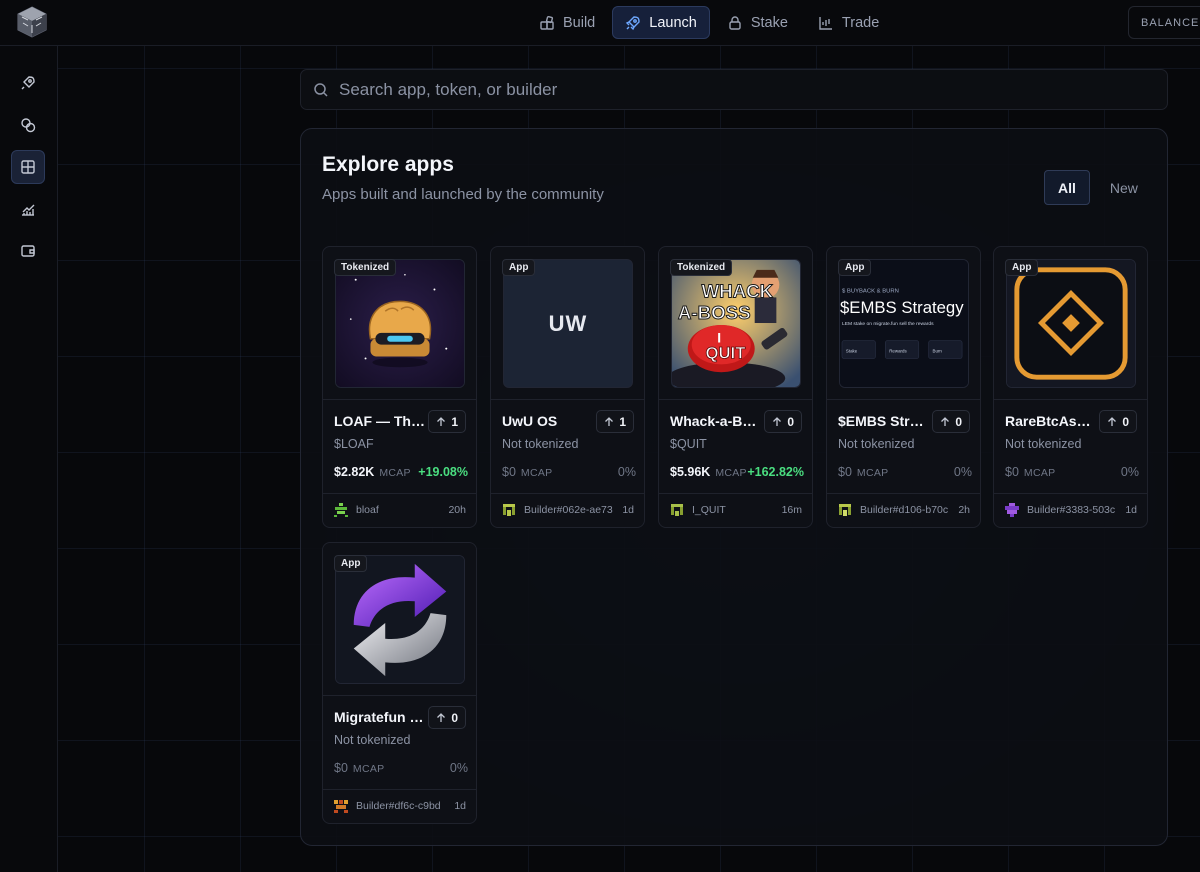  What do you see at coordinates (701, 267) in the screenshot?
I see `status-badge: Tokenized` at bounding box center [701, 267].